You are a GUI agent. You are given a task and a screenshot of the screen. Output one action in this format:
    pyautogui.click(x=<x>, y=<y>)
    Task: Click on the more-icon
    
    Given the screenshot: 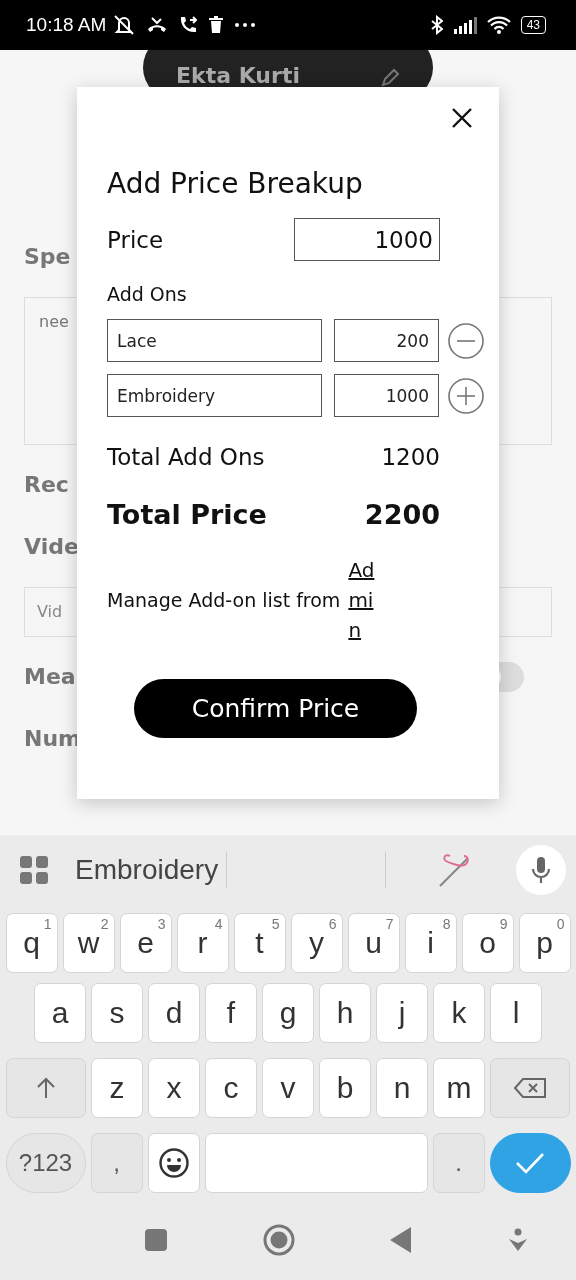 What is the action you would take?
    pyautogui.click(x=245, y=25)
    